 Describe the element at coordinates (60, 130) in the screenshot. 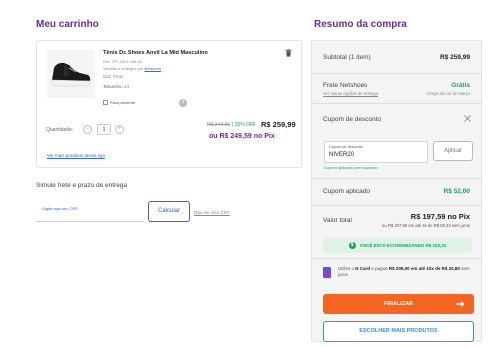

I see `quantity-label: Quantidade:` at that location.